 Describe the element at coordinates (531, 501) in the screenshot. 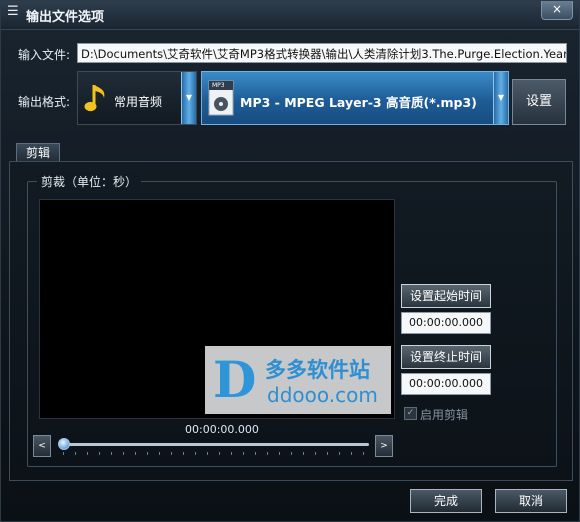

I see `cancel-button: 取消` at that location.